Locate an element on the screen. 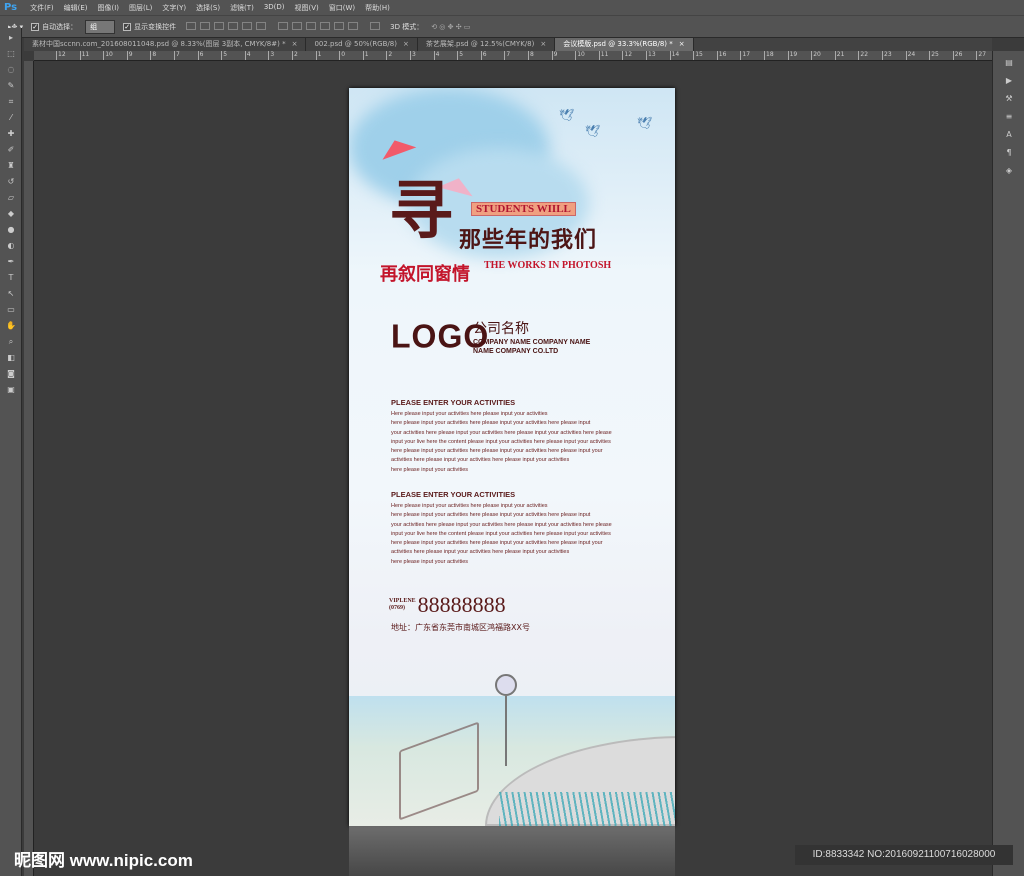 The height and width of the screenshot is (876, 1024). phone-number: VIPLENE (0769) 88888888 is located at coordinates (447, 605).